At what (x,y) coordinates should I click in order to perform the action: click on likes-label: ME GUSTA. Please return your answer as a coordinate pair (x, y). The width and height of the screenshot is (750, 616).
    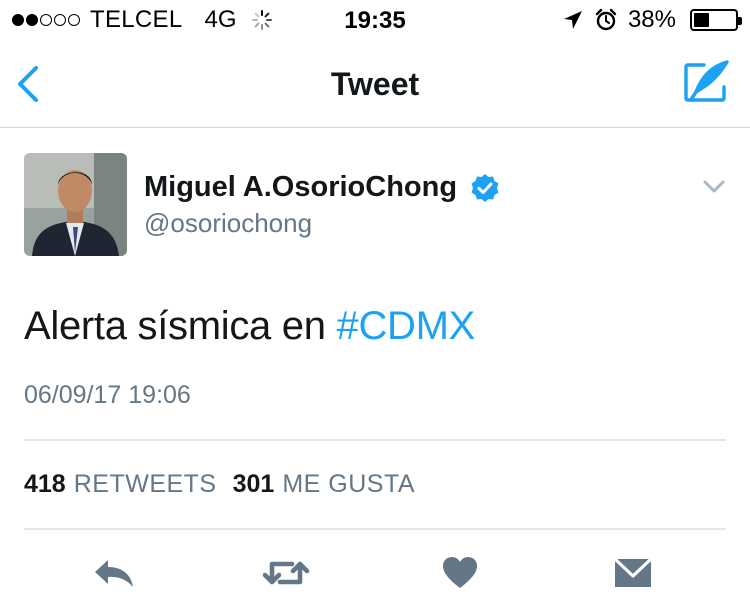
    Looking at the image, I should click on (349, 484).